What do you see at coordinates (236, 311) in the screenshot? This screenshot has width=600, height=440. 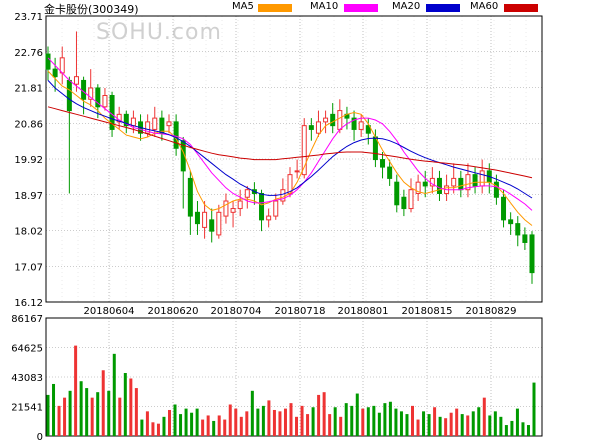 I see `price-x-tick: 20180704` at bounding box center [236, 311].